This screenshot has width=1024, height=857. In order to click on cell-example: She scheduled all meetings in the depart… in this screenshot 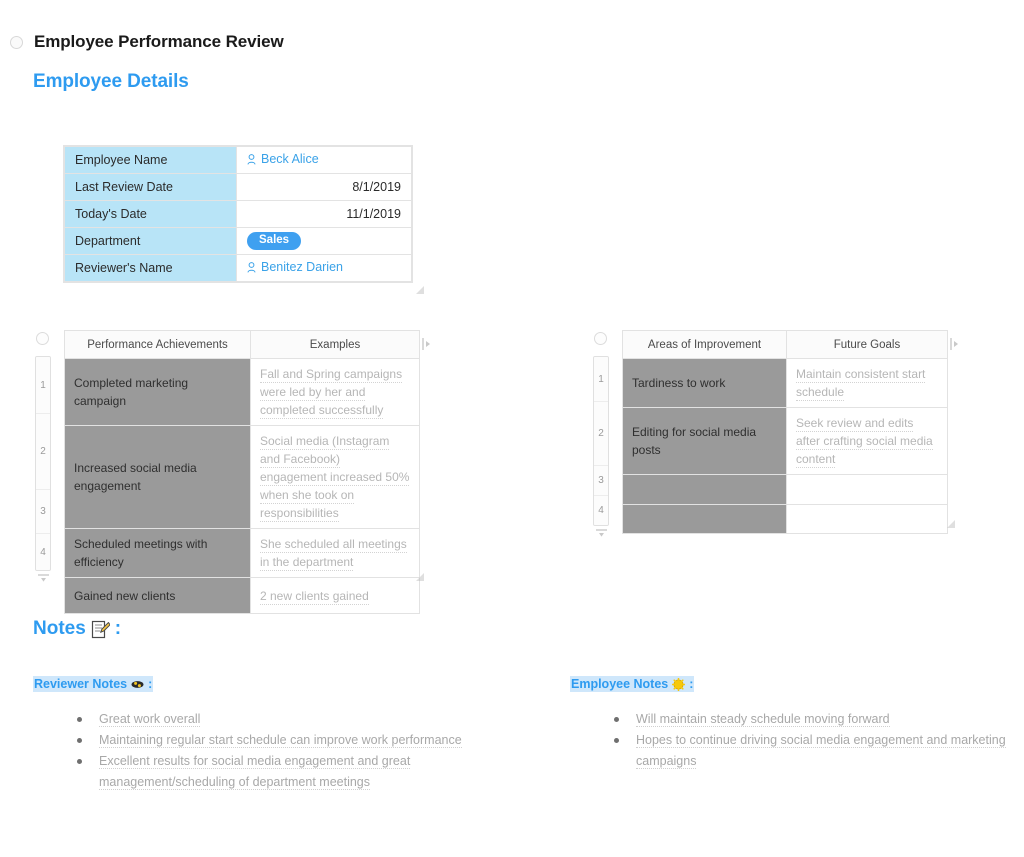, I will do `click(335, 553)`.